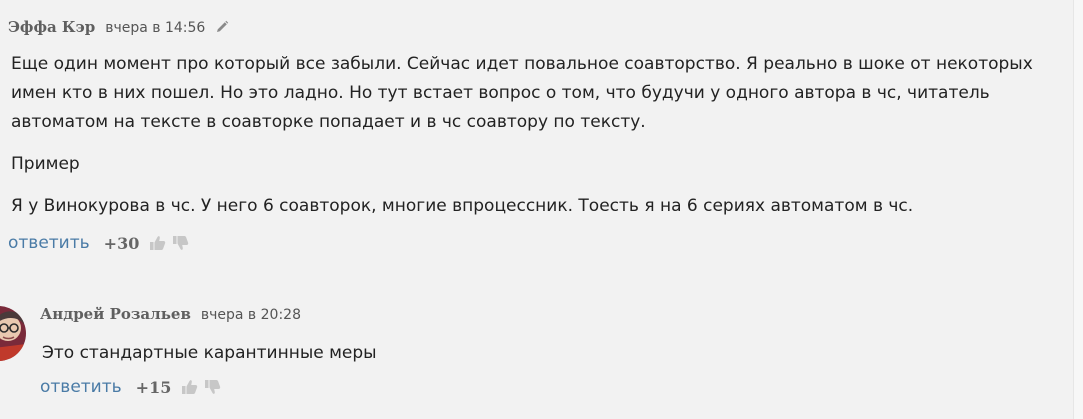 This screenshot has height=419, width=1083. I want to click on comment-time: вчера в 14:56, so click(155, 28).